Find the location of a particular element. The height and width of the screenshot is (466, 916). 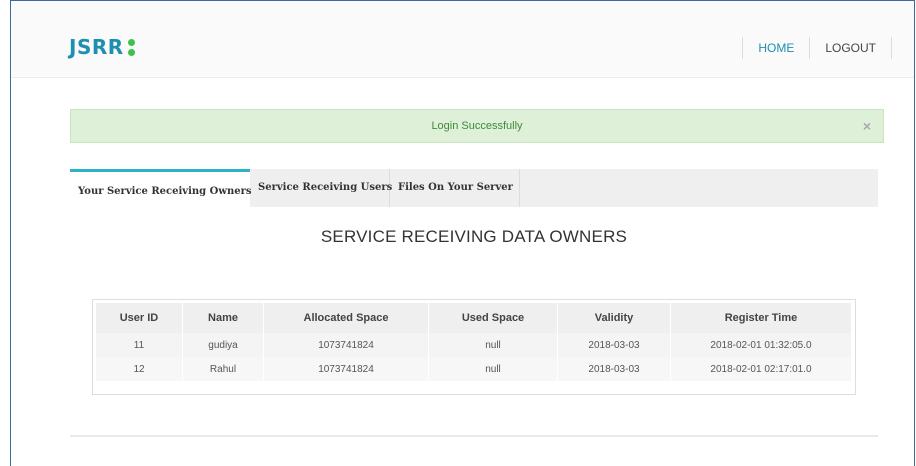

col-header-name: Name is located at coordinates (223, 318).